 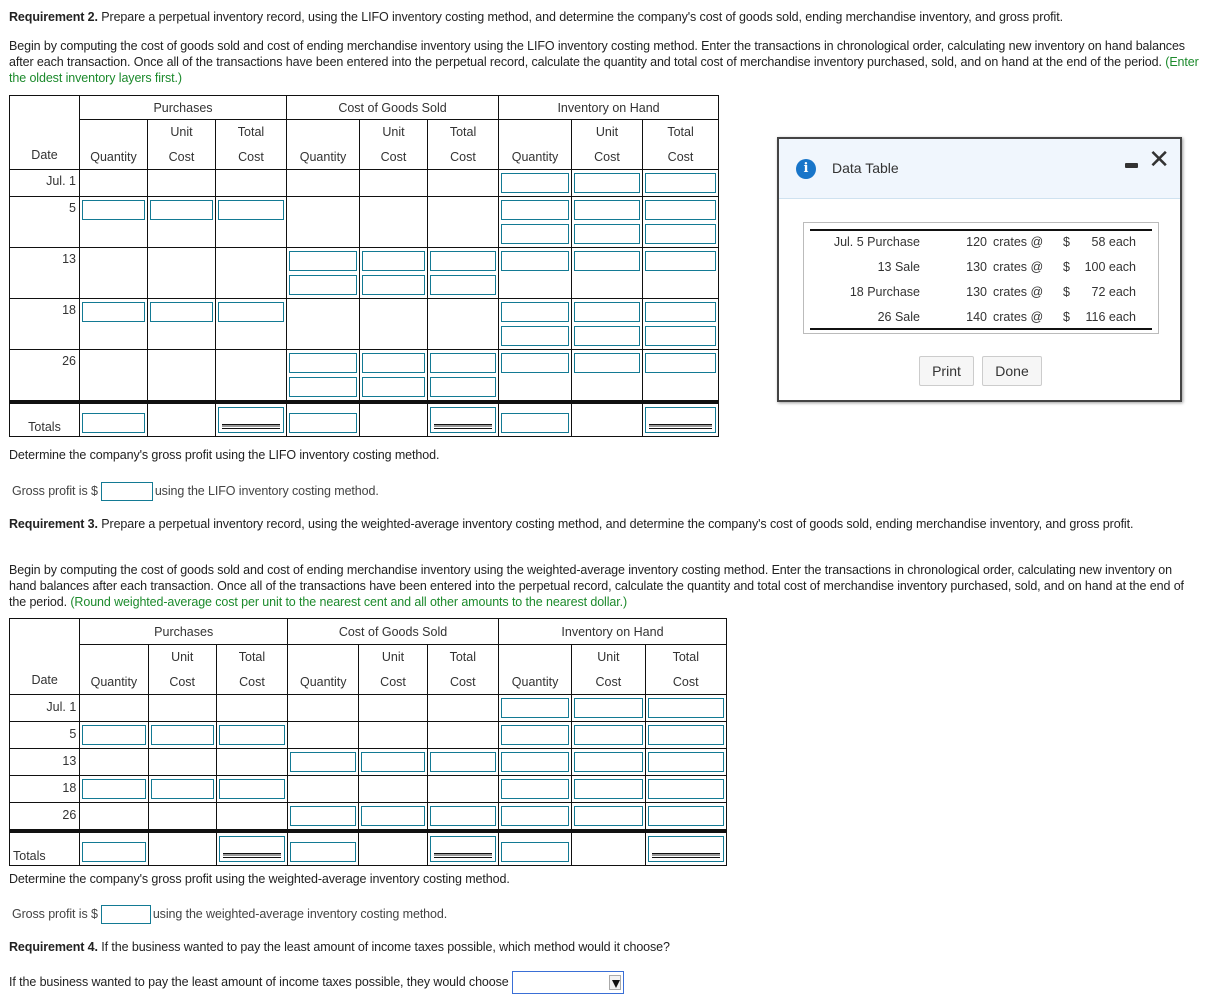 What do you see at coordinates (125, 914) in the screenshot?
I see `weighted-average-gross-profit-input` at bounding box center [125, 914].